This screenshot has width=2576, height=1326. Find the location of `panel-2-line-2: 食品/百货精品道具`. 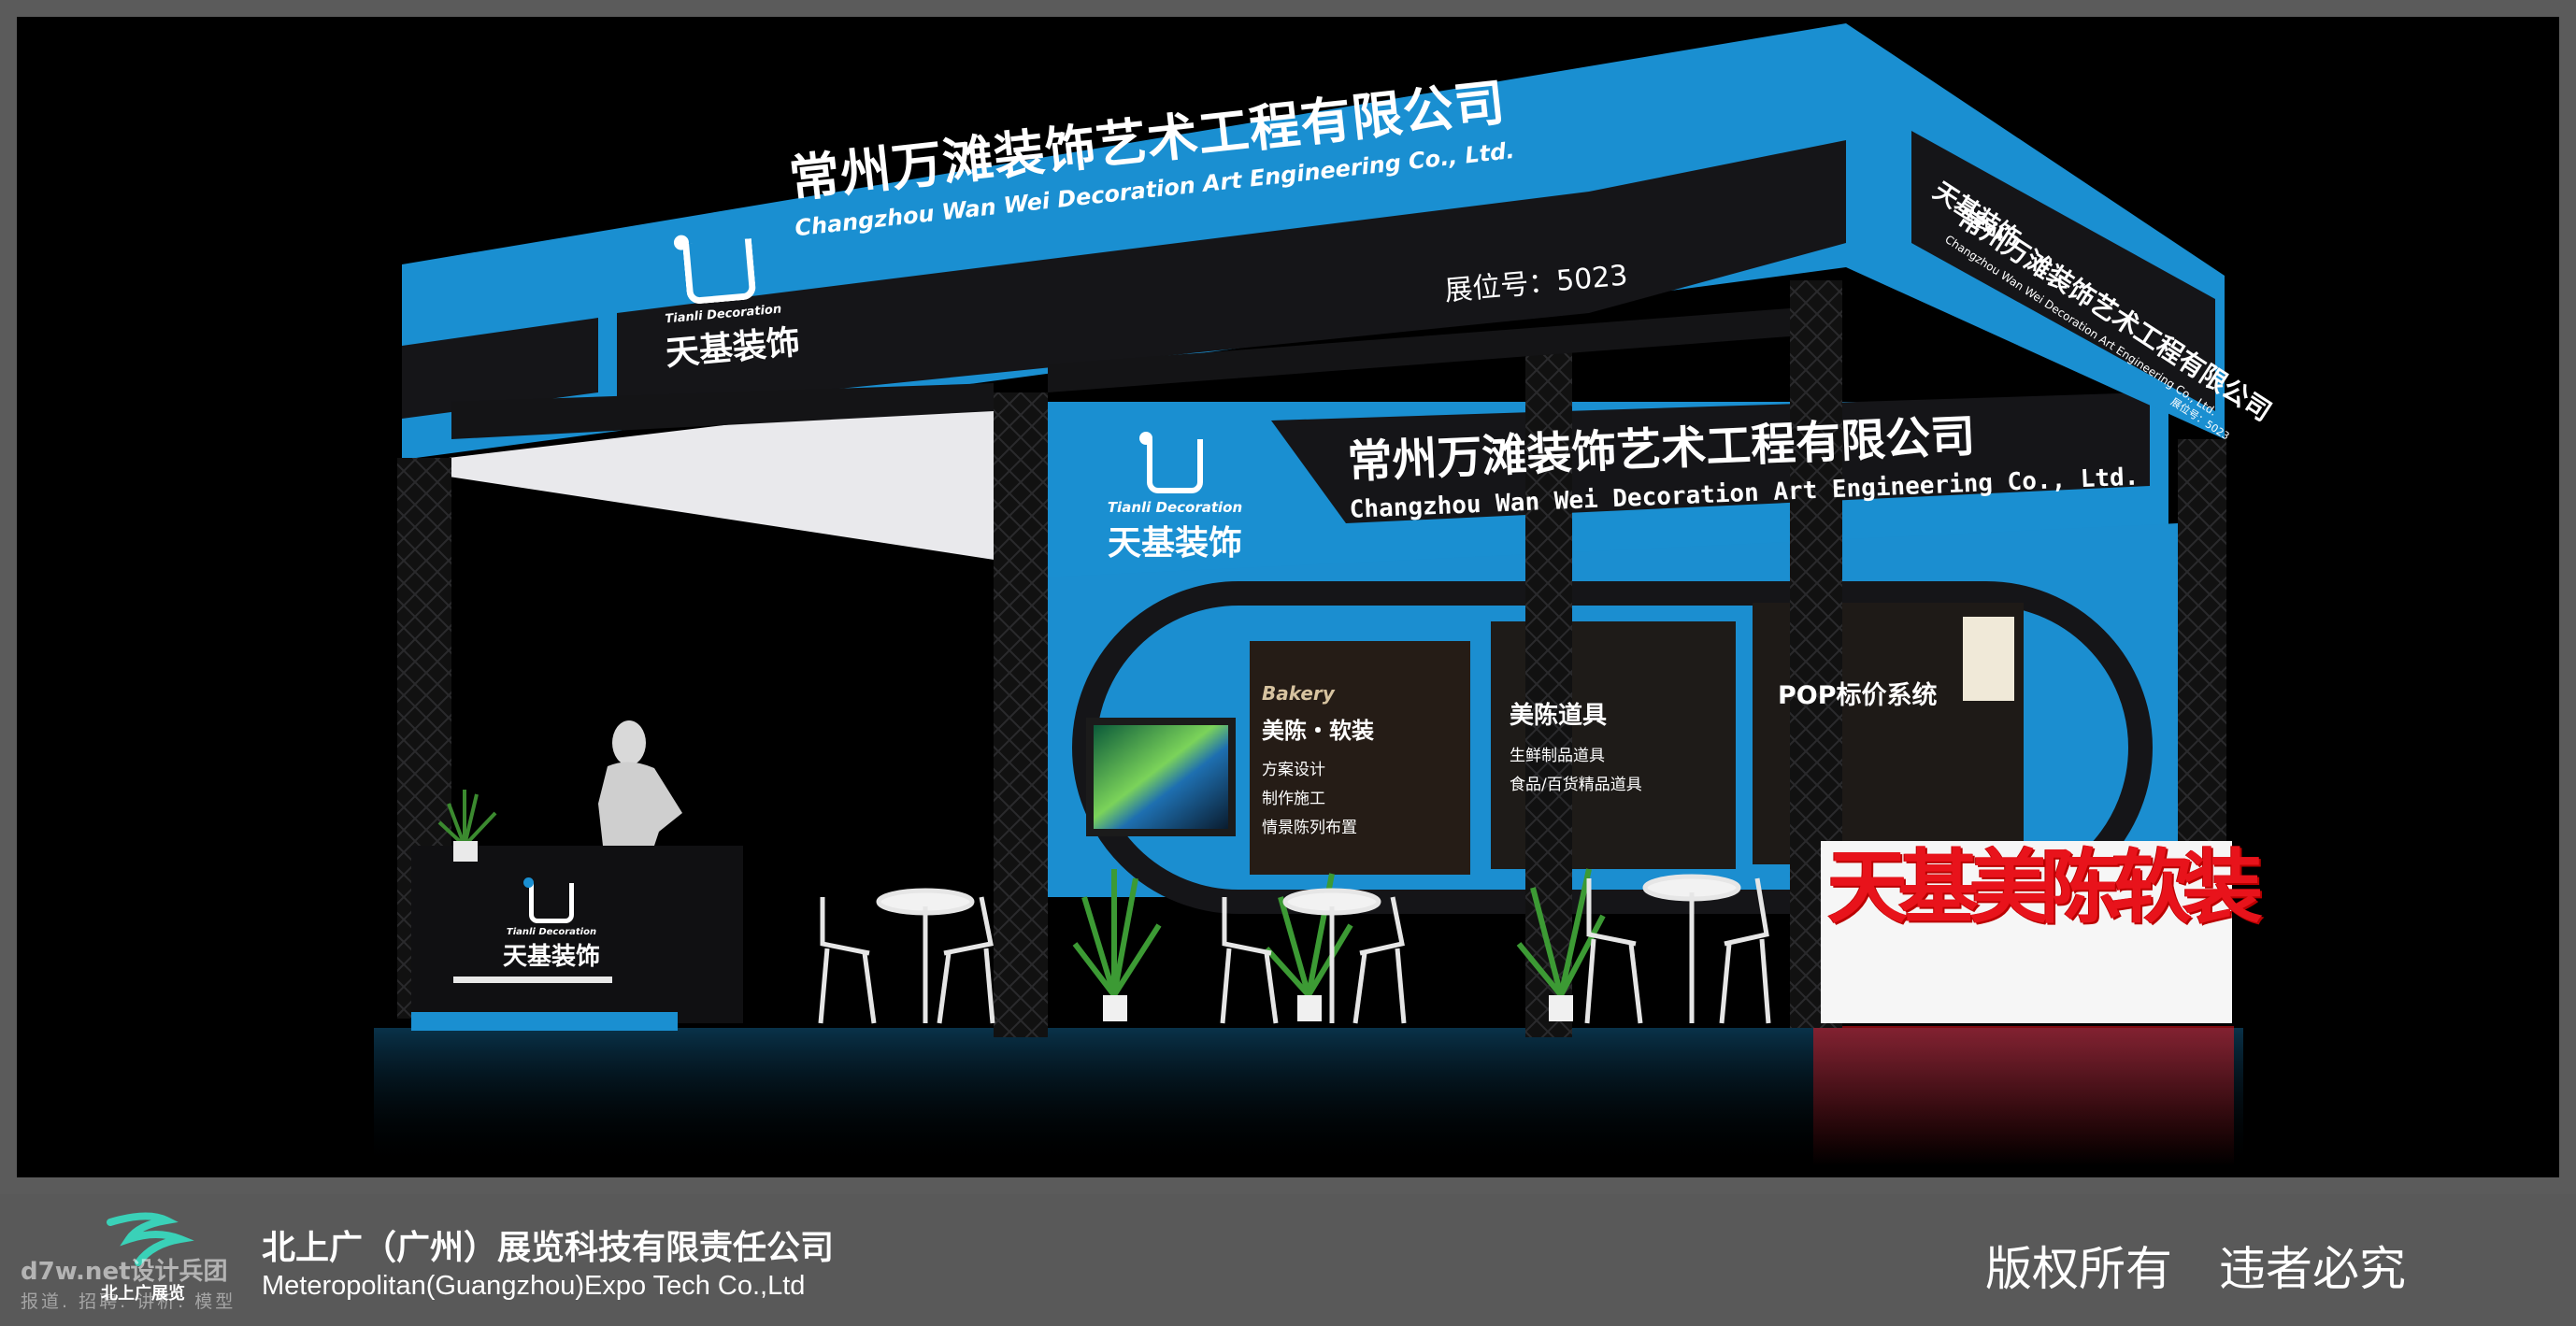

panel-2-line-2: 食品/百货精品道具 is located at coordinates (1576, 785).